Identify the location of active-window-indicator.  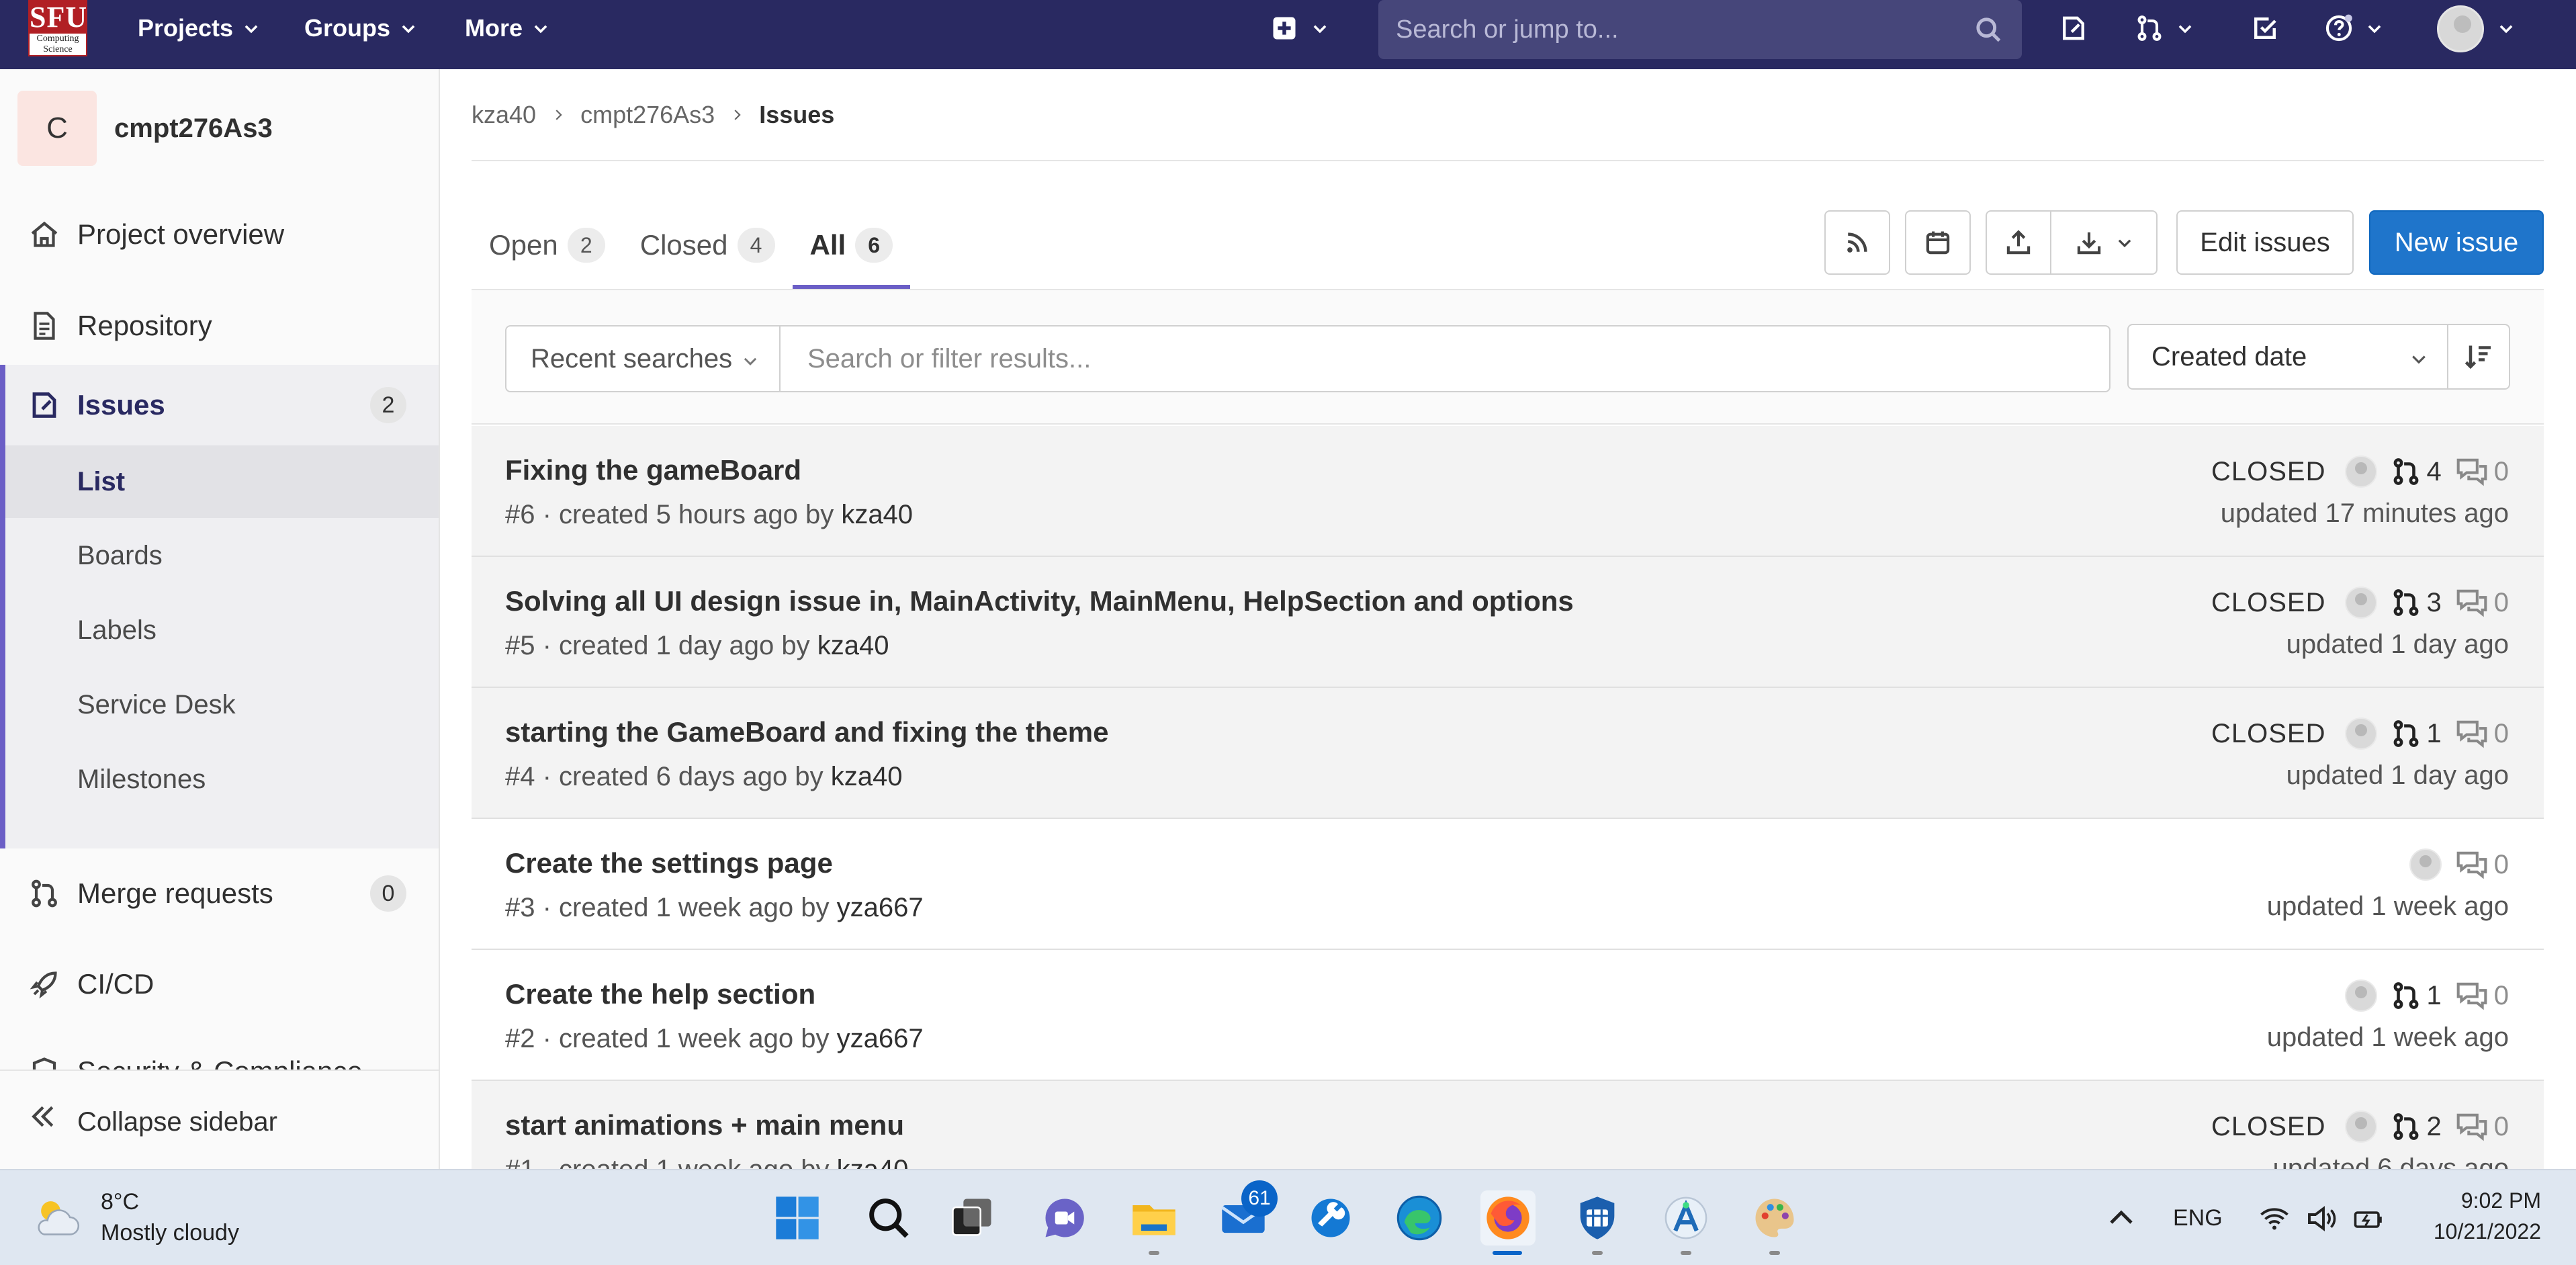
(1508, 1253).